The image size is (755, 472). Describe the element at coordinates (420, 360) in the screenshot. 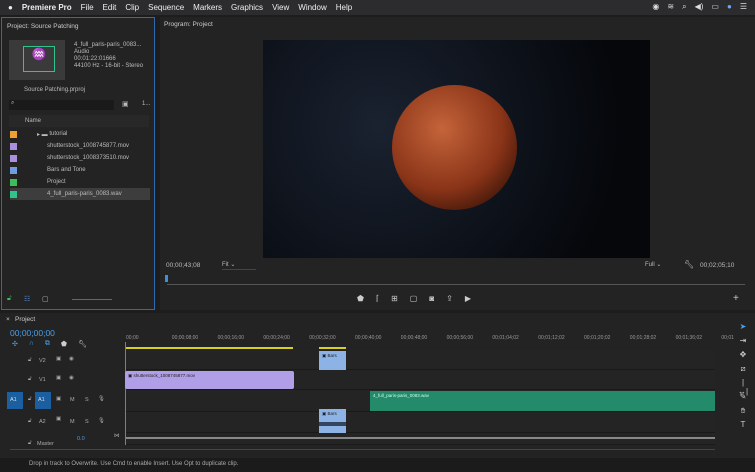

I see `track-v2` at that location.